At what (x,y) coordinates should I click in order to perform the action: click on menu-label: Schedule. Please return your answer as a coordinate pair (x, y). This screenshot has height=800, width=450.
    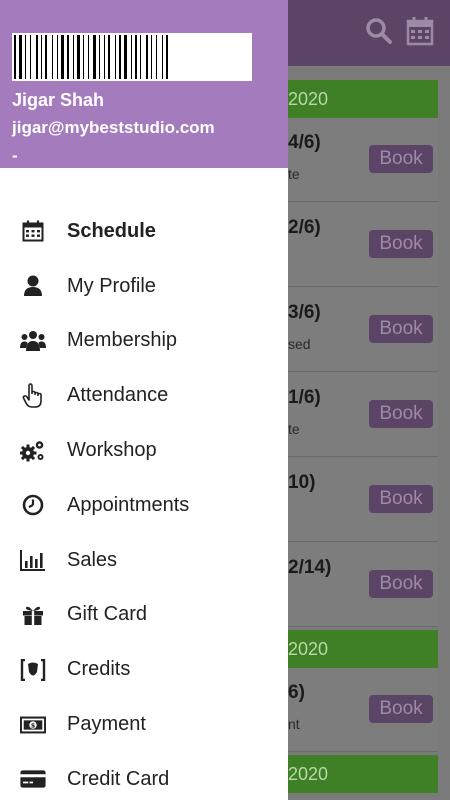
    Looking at the image, I should click on (111, 230).